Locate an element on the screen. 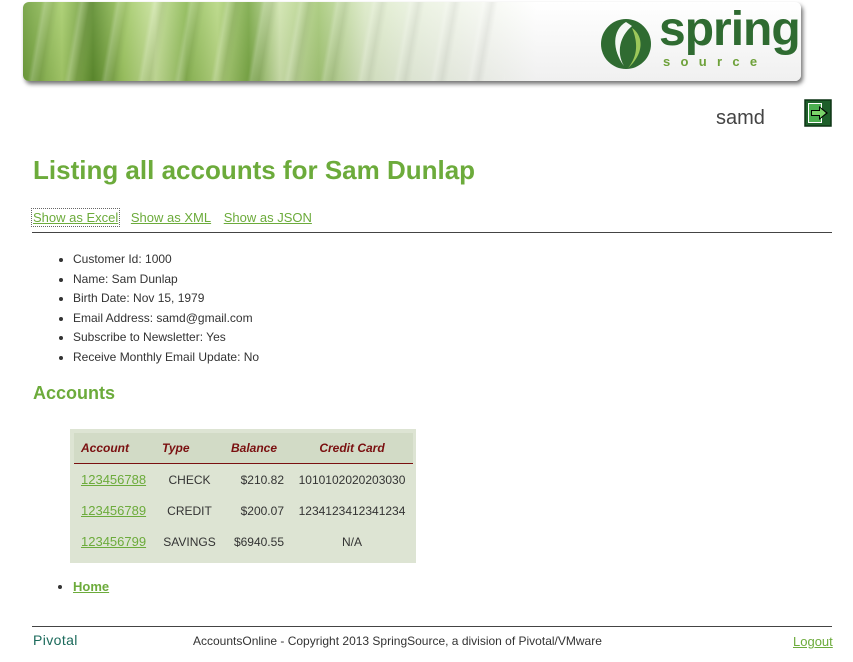 Image resolution: width=853 pixels, height=662 pixels. birth-date-item: Birth Date: Nov 15, 1979 is located at coordinates (166, 299).